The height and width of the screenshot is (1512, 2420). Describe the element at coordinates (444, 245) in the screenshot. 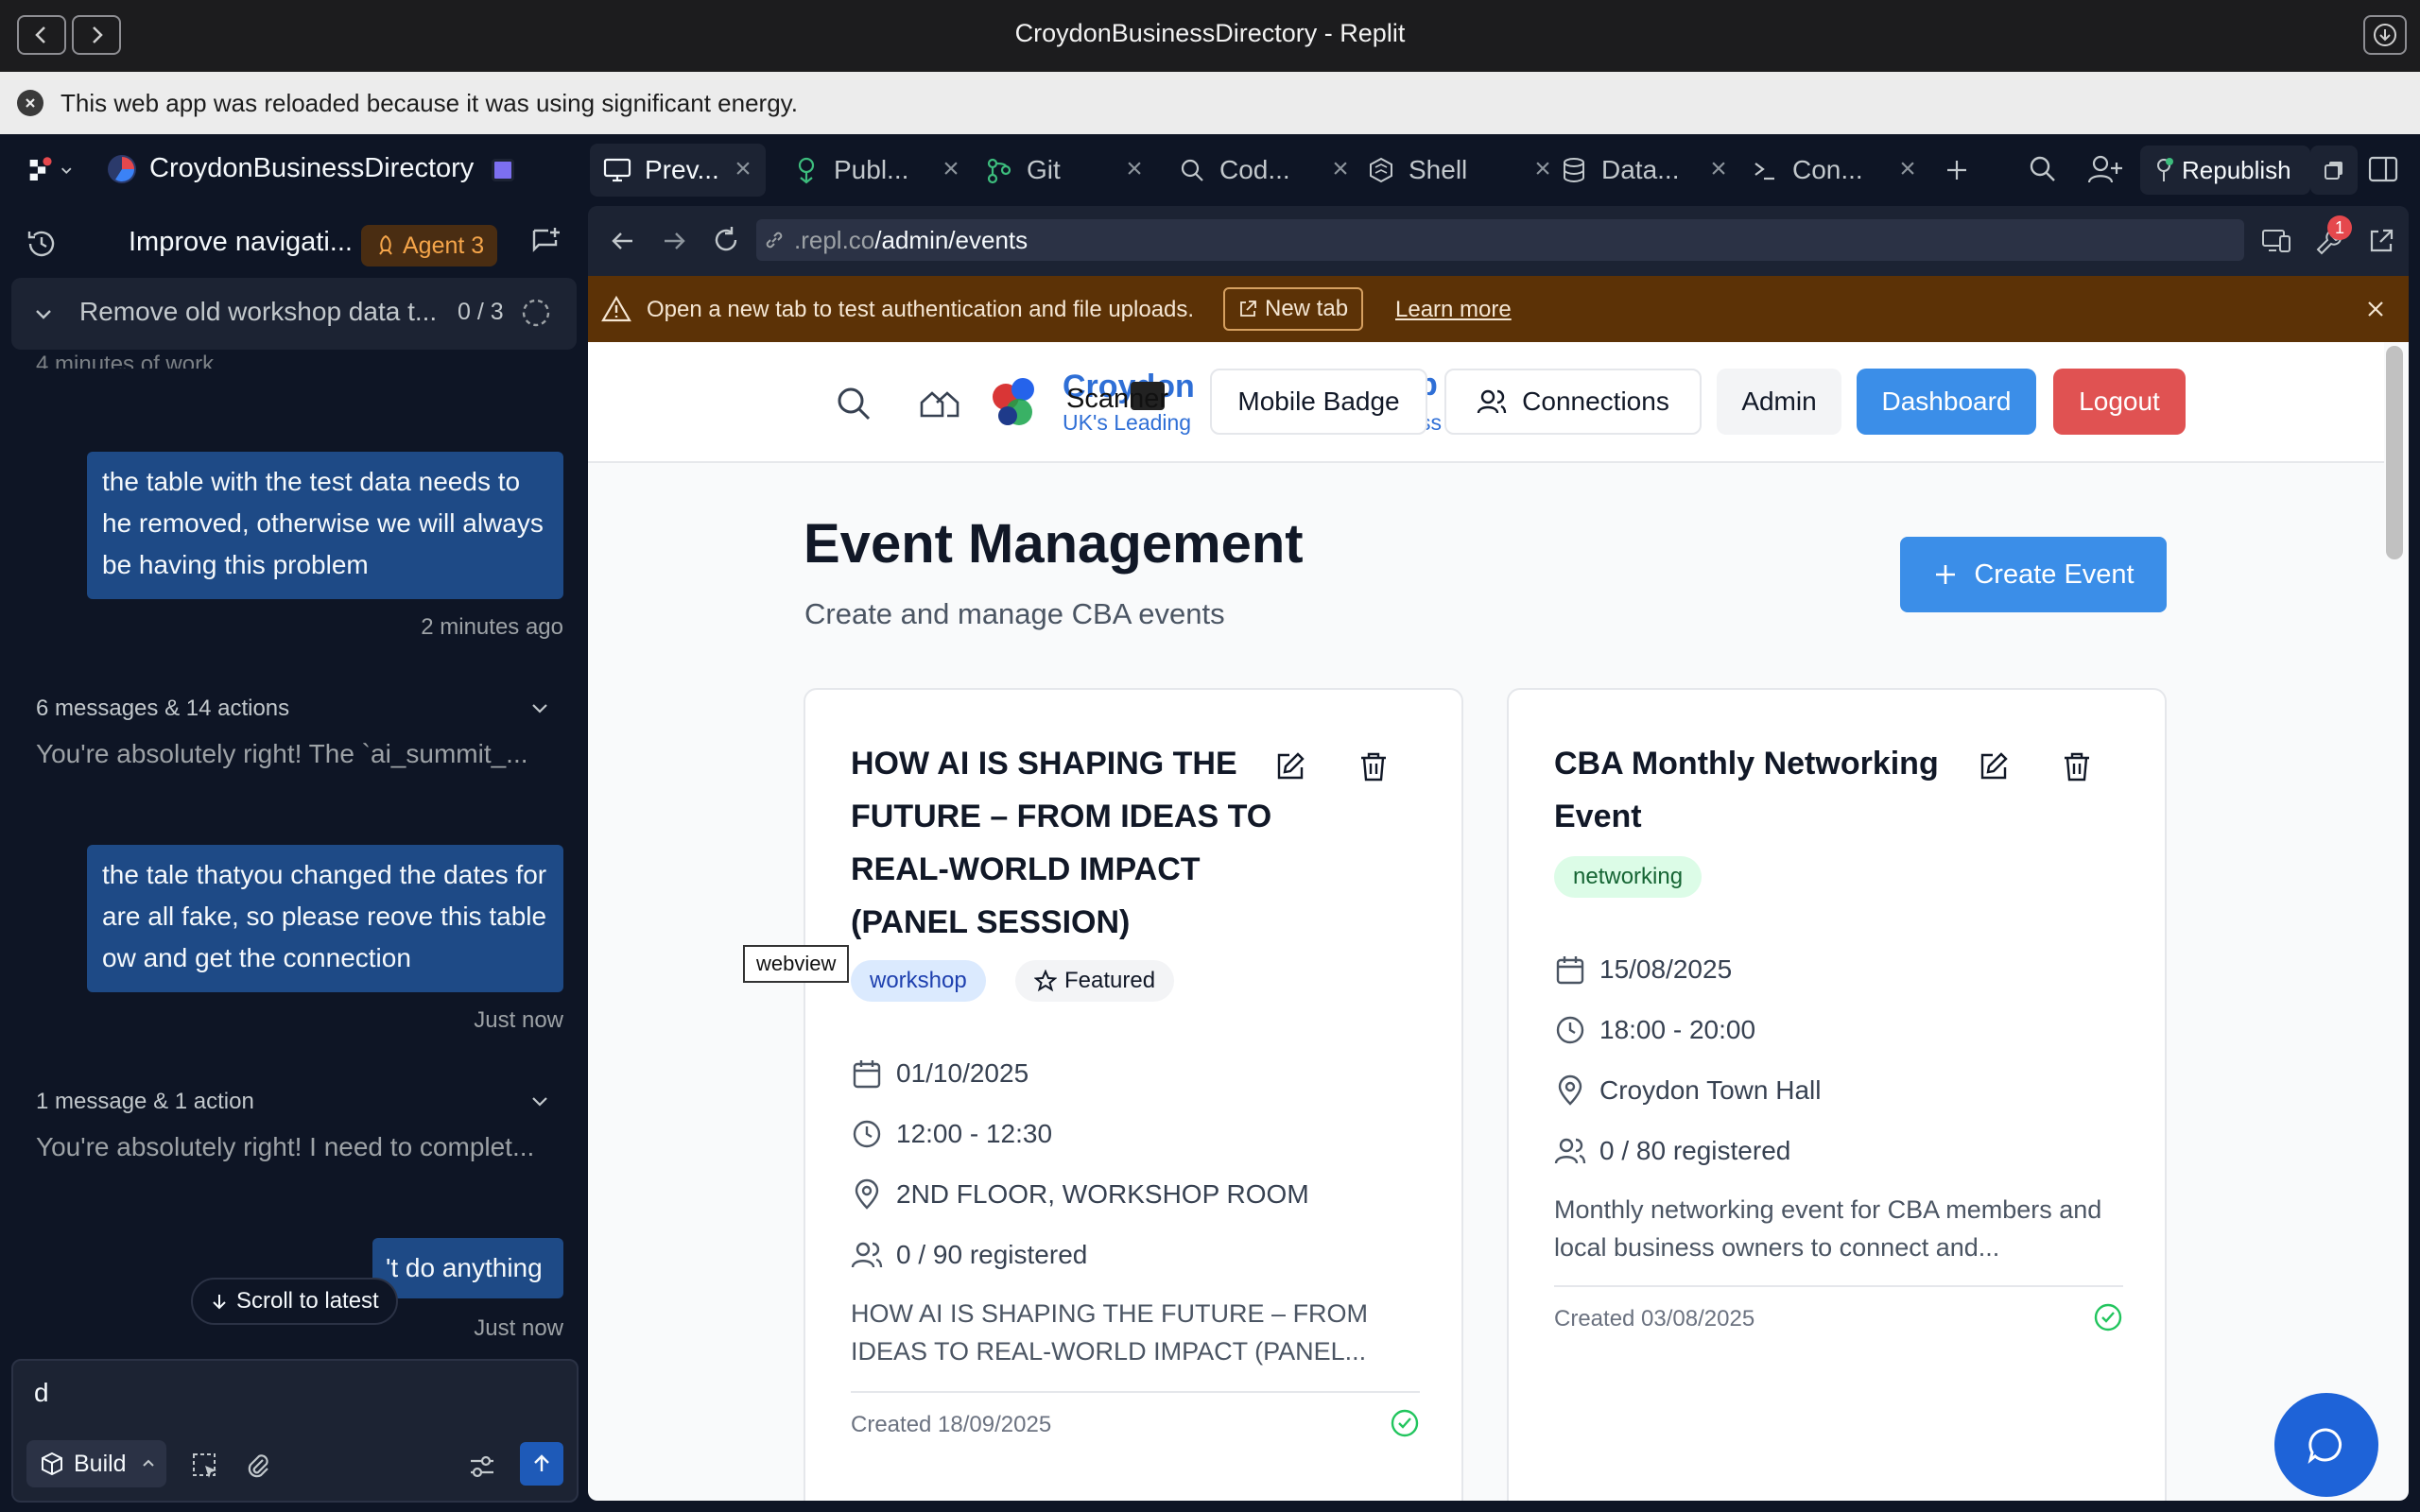

I see `agent-badge-label: Agent 3` at that location.